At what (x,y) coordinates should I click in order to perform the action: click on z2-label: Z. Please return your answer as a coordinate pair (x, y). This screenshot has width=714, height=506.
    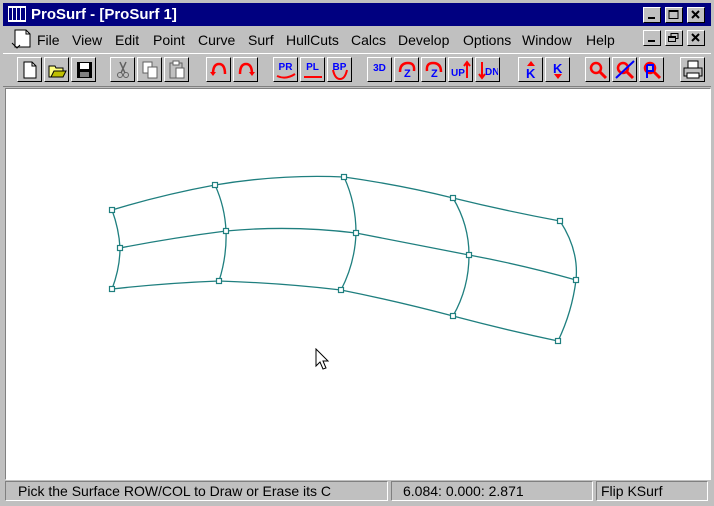
    Looking at the image, I should click on (434, 74).